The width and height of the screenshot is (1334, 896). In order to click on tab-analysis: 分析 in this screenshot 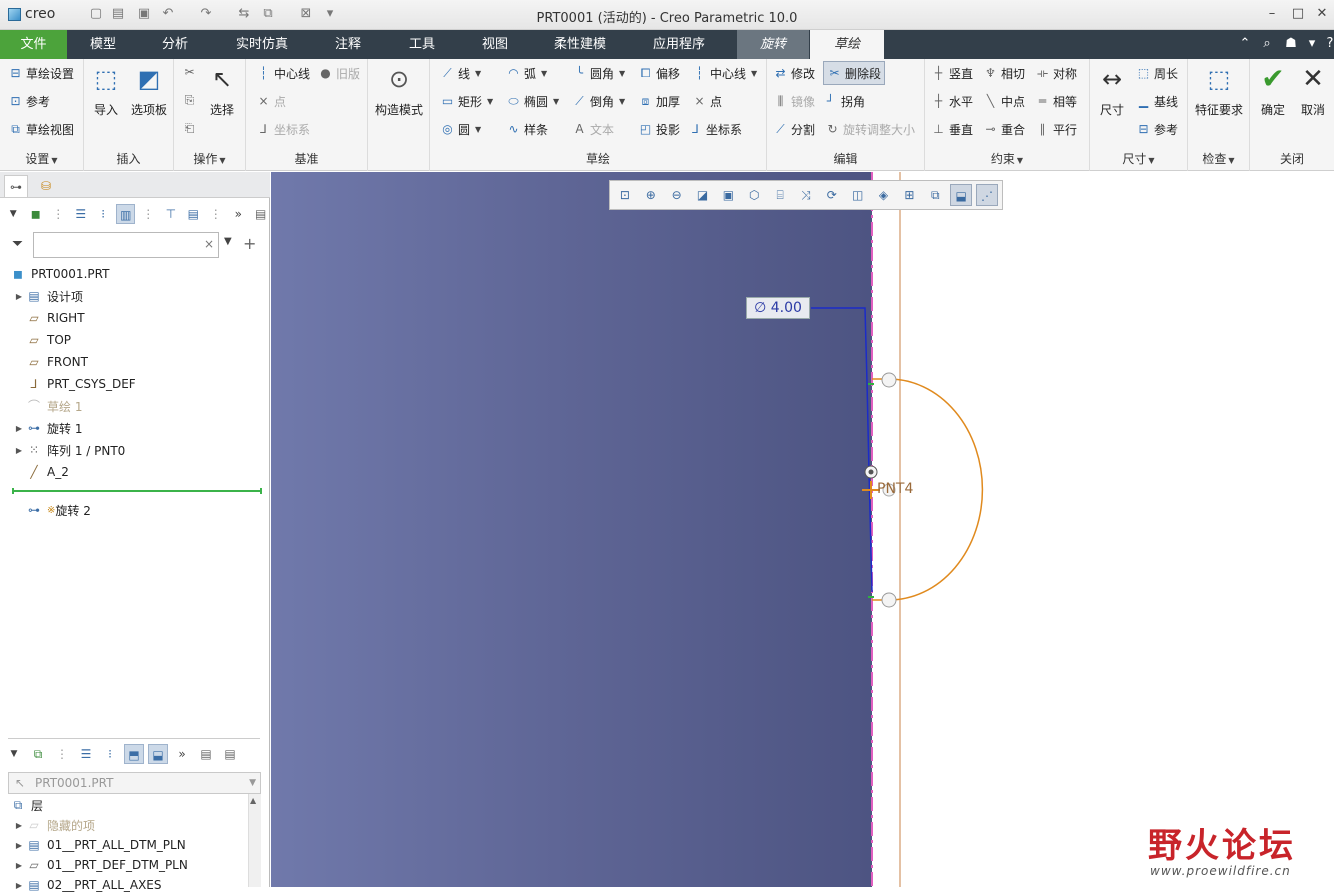, I will do `click(175, 44)`.